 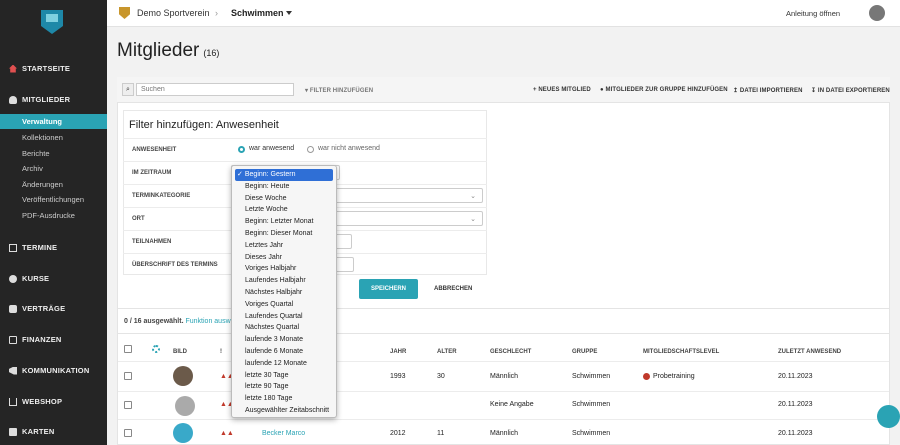 What do you see at coordinates (53, 137) in the screenshot?
I see `sidebar-item-kollektionen: Kollektionen` at bounding box center [53, 137].